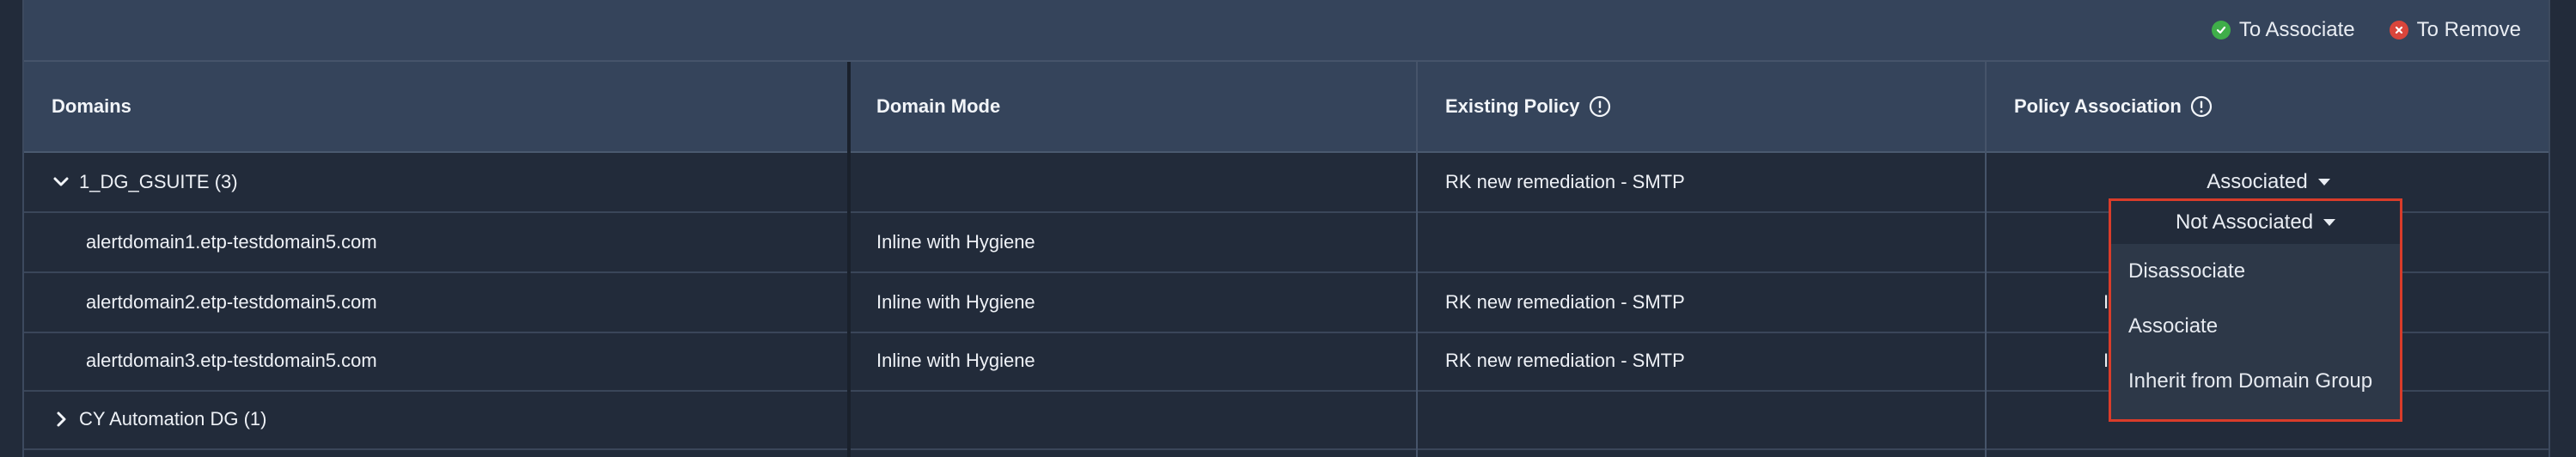 Image resolution: width=2576 pixels, height=457 pixels. Describe the element at coordinates (435, 106) in the screenshot. I see `header-domains: Domains` at that location.